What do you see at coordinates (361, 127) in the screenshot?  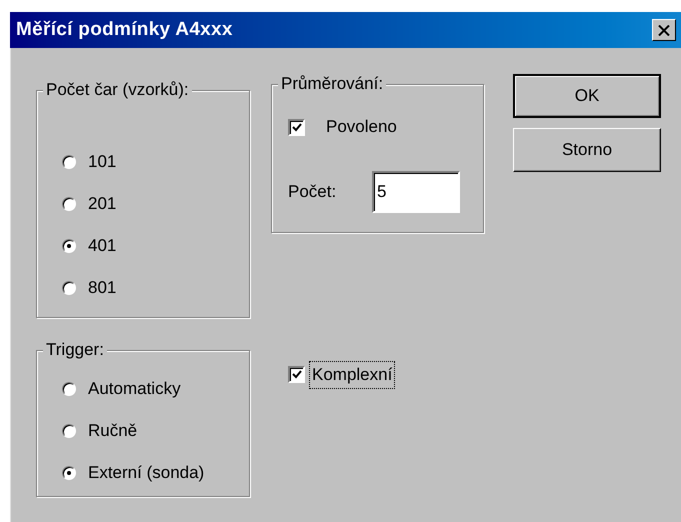 I see `checkbox-label: Povoleno` at bounding box center [361, 127].